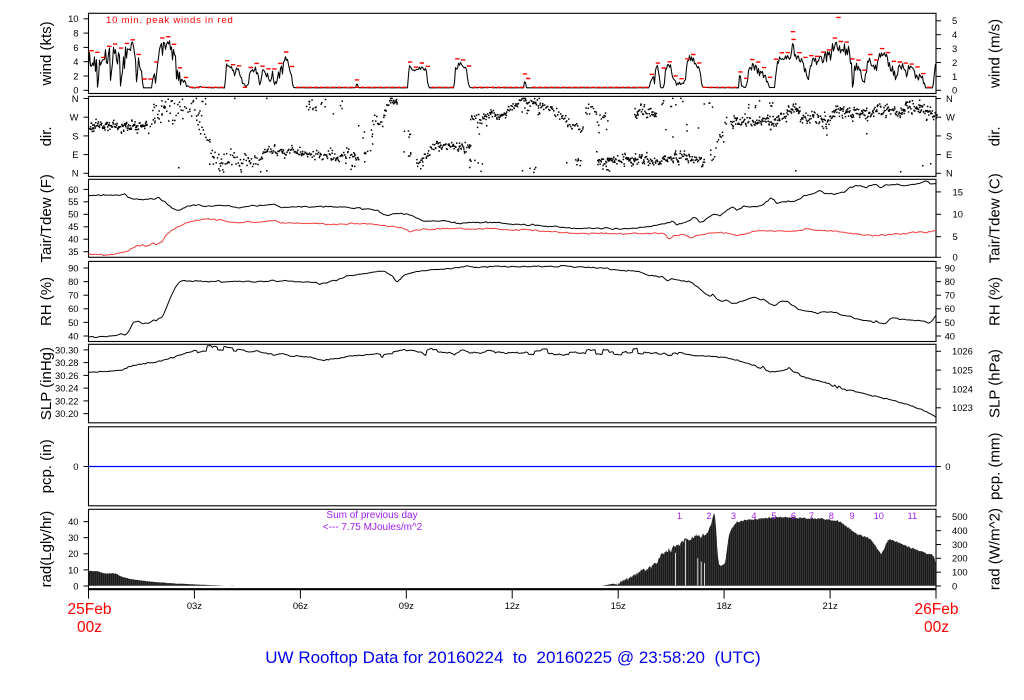  What do you see at coordinates (66, 413) in the screenshot?
I see `svg-text: 30.20` at bounding box center [66, 413].